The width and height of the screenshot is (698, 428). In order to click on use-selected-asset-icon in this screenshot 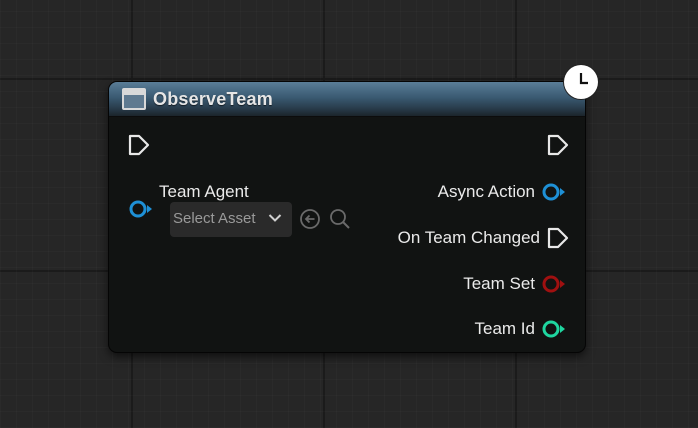, I will do `click(310, 219)`.